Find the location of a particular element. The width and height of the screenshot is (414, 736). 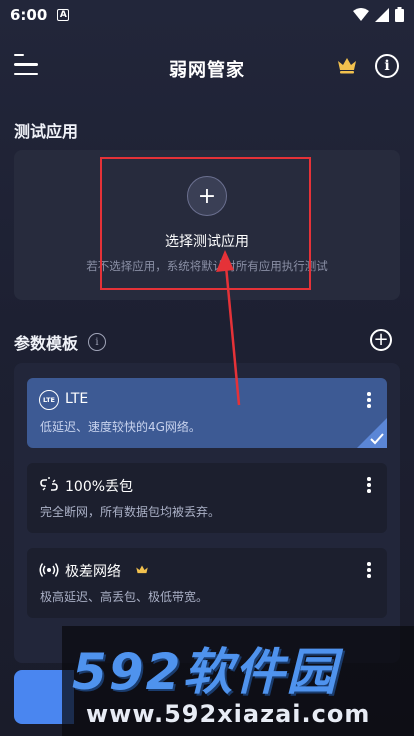

status-bar: 6:00 A is located at coordinates (207, 15).